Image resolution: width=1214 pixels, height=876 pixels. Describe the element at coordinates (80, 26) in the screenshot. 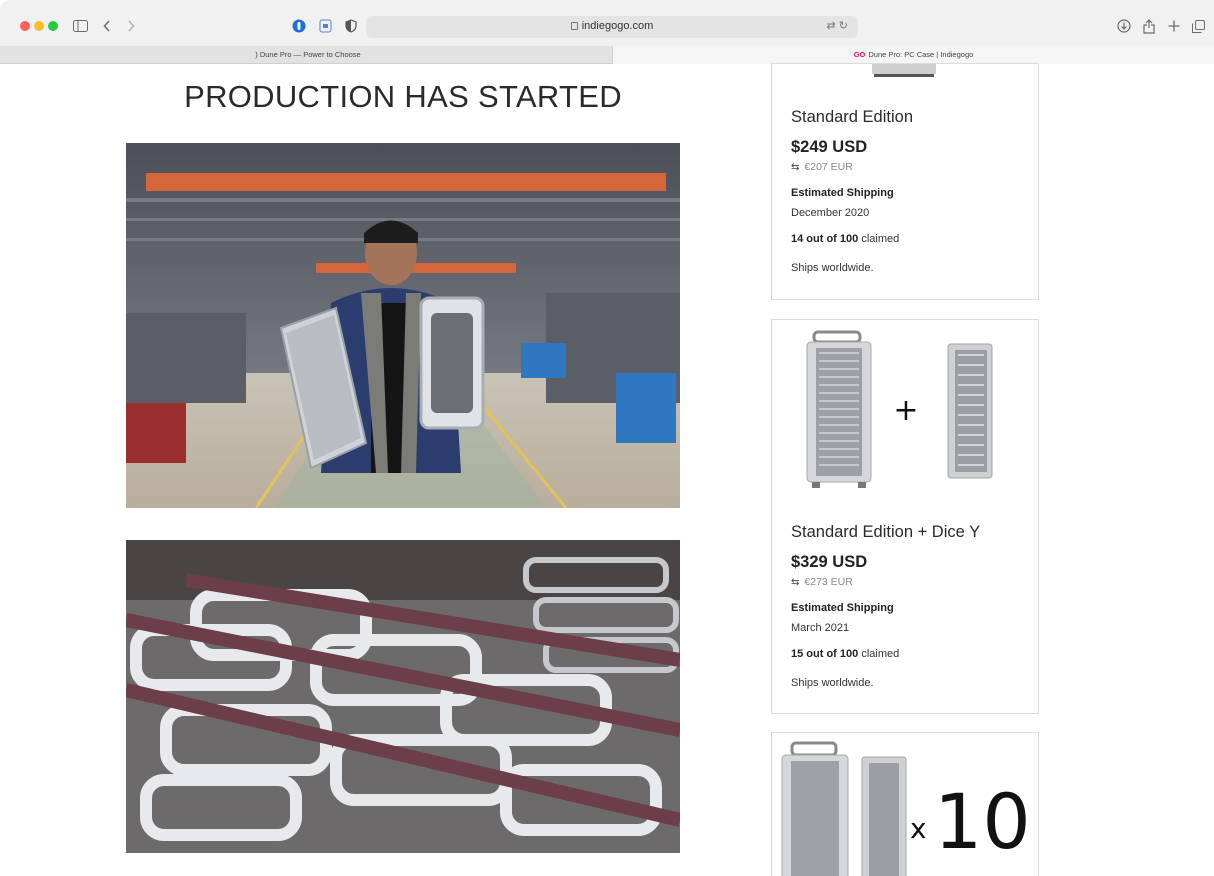

I see `sidebar-toggle-icon` at that location.